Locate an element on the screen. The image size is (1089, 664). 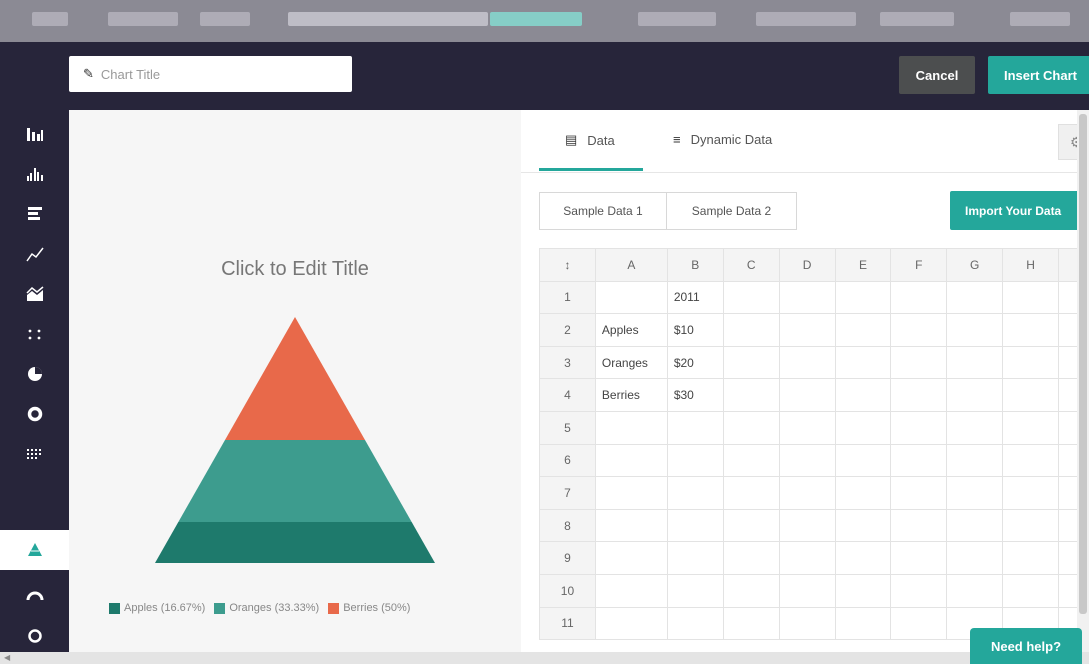
row-header: 10 is located at coordinates (567, 590).